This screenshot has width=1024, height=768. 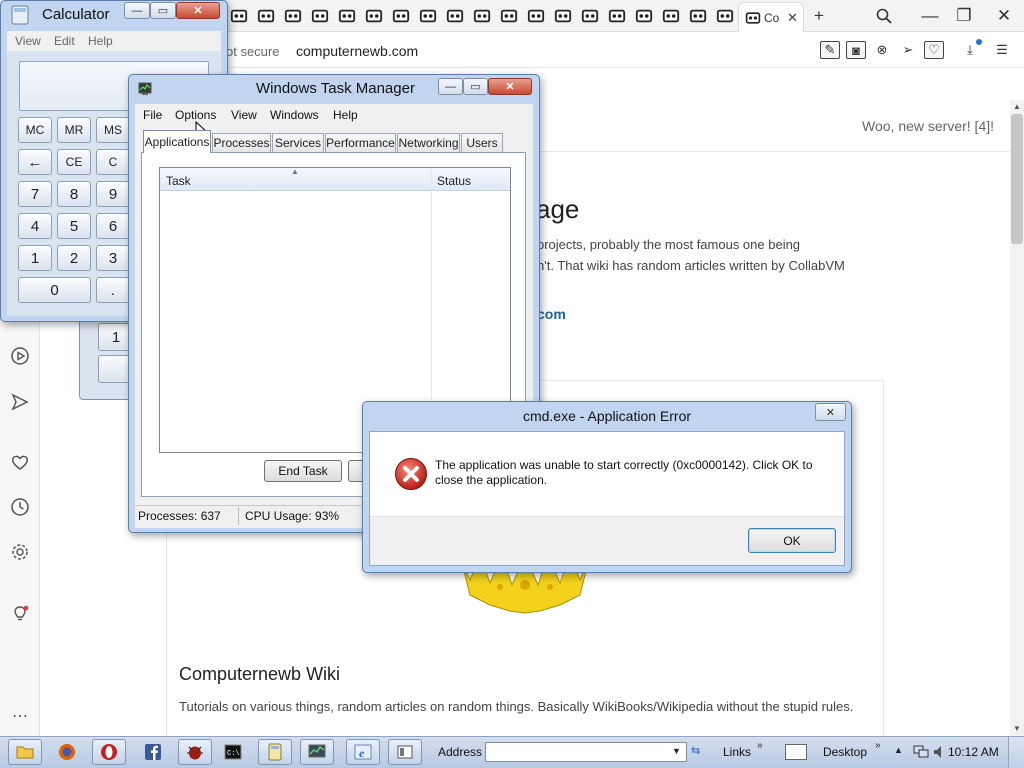 What do you see at coordinates (792, 18) in the screenshot?
I see `tab-close-icon: ✕` at bounding box center [792, 18].